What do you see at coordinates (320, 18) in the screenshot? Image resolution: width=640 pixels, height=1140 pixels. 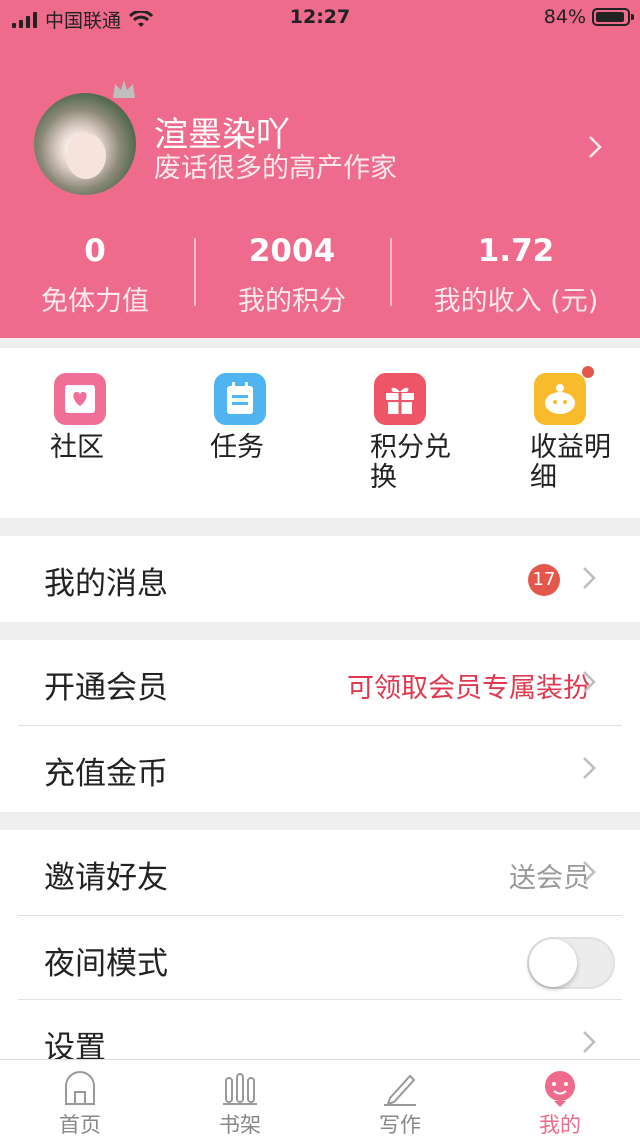 I see `status-bar: 中国联通 12:27 84%` at bounding box center [320, 18].